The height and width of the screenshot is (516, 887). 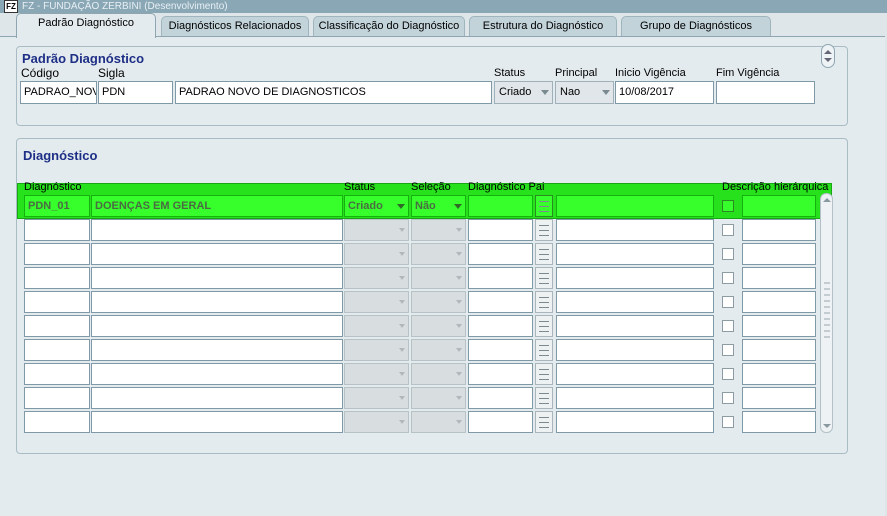 What do you see at coordinates (135, 92) in the screenshot?
I see `sigla-field: PDN` at bounding box center [135, 92].